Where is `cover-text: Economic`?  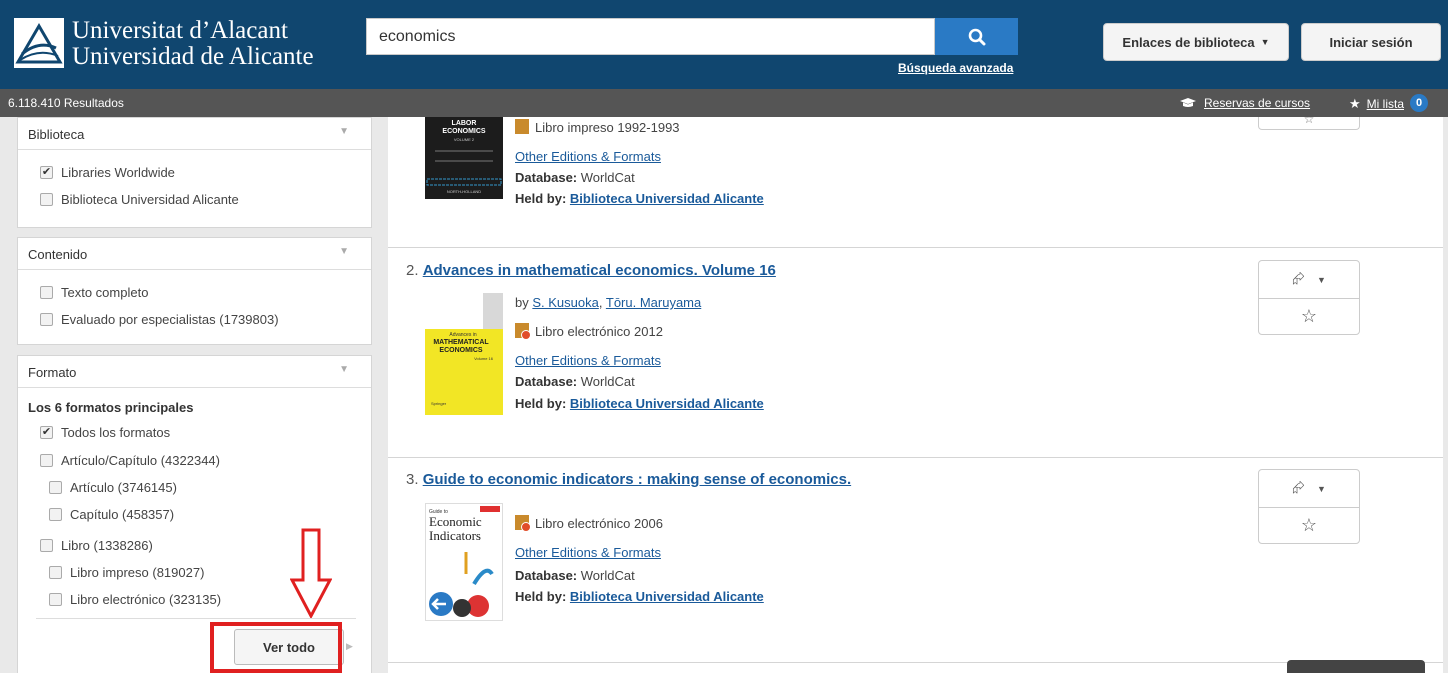
cover-text: Economic is located at coordinates (455, 521).